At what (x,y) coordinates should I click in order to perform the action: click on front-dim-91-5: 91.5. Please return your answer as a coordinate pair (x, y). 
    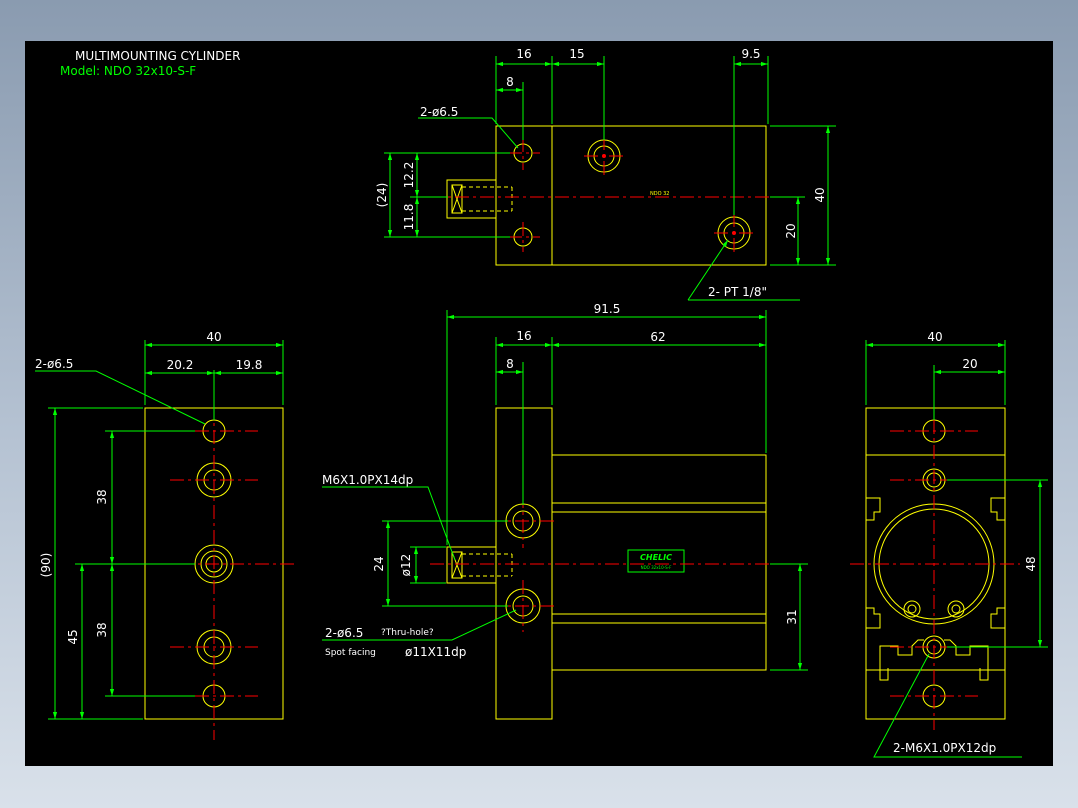
    Looking at the image, I should click on (607, 309).